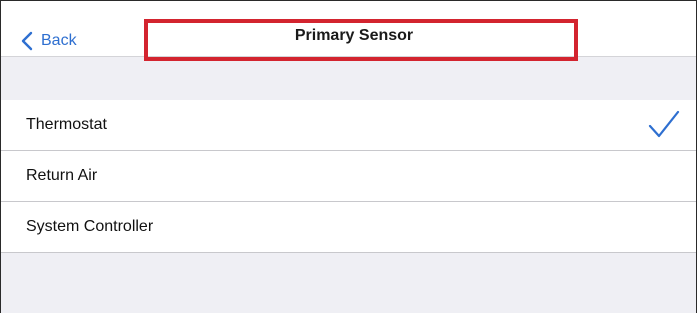  I want to click on chevron-left-icon, so click(31, 41).